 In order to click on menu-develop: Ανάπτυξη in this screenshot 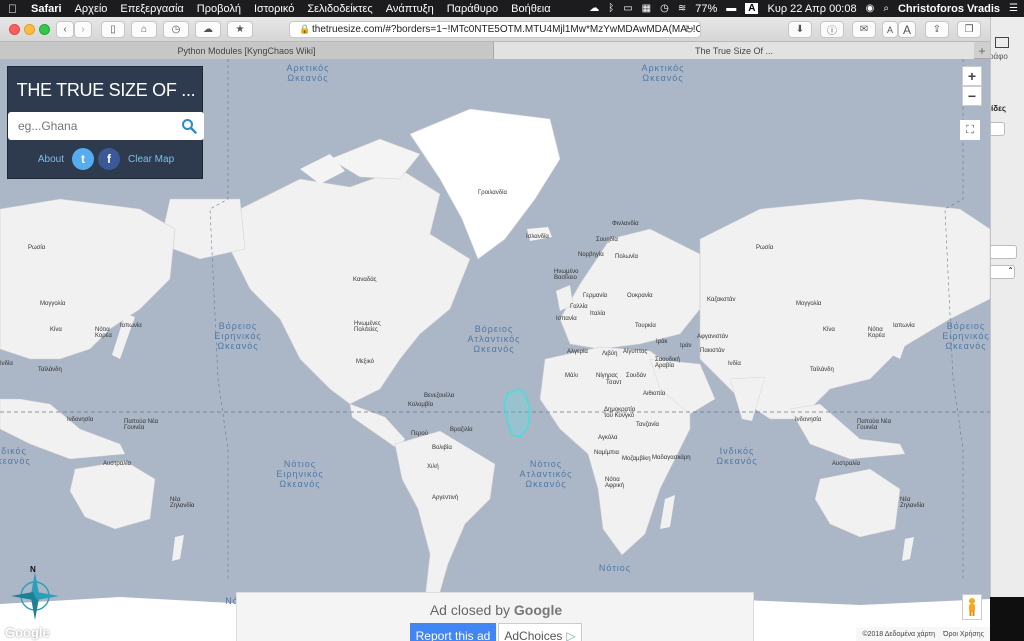, I will do `click(410, 9)`.